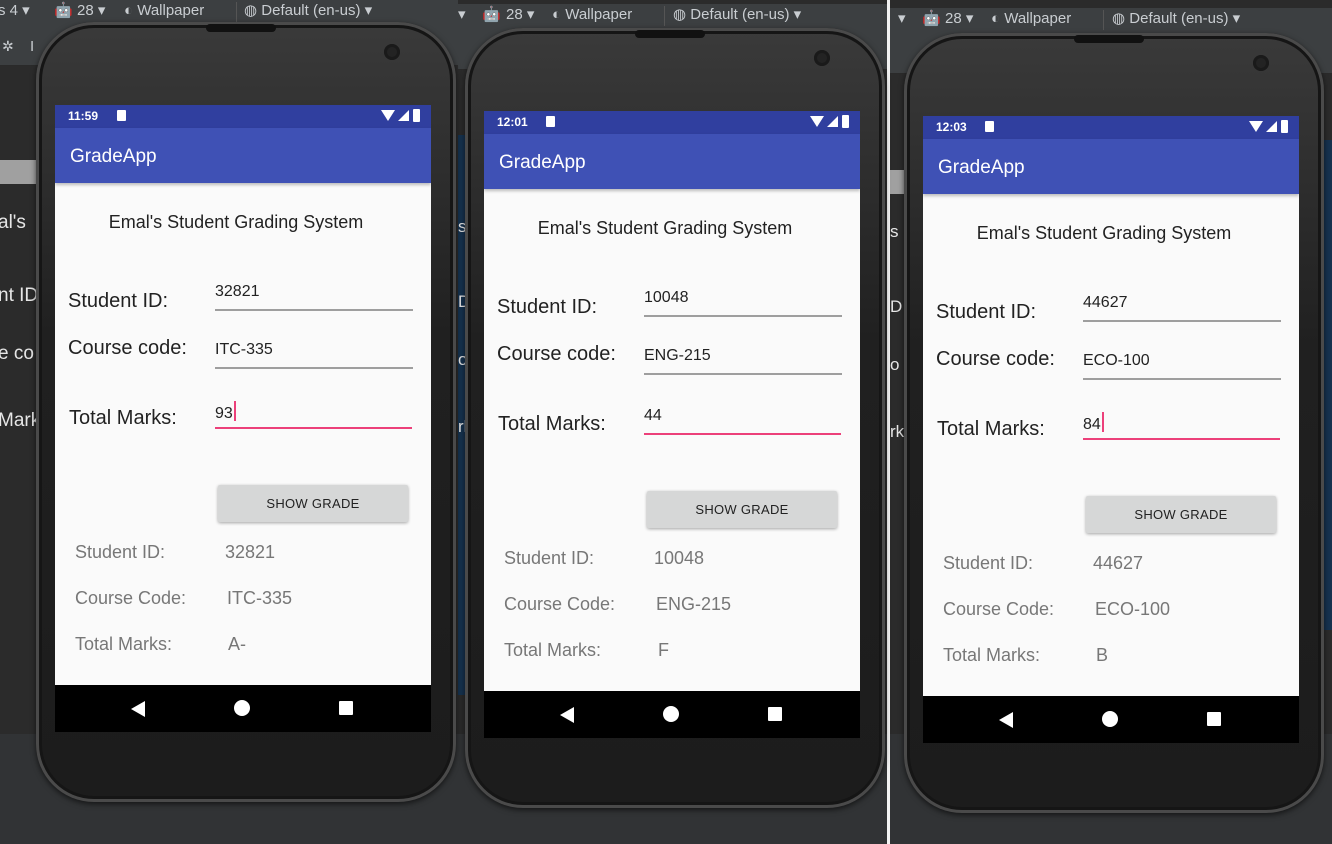 The width and height of the screenshot is (1332, 844). I want to click on student-id-value: 10048, so click(666, 297).